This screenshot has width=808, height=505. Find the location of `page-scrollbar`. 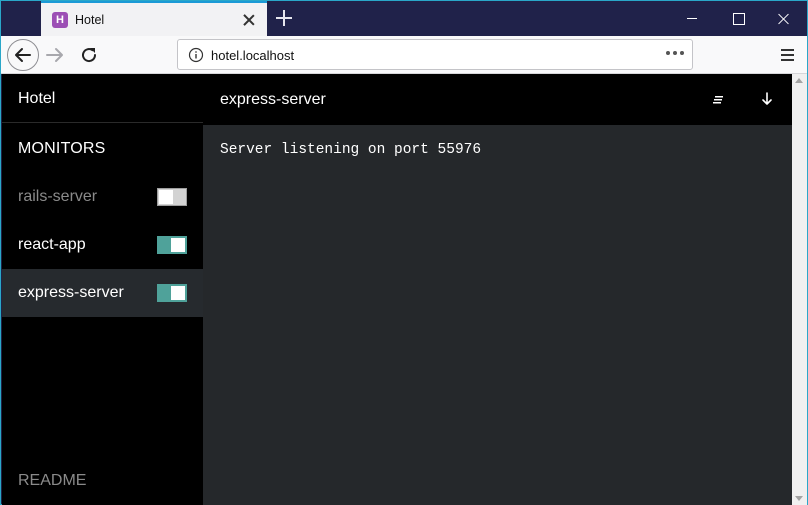

page-scrollbar is located at coordinates (799, 289).